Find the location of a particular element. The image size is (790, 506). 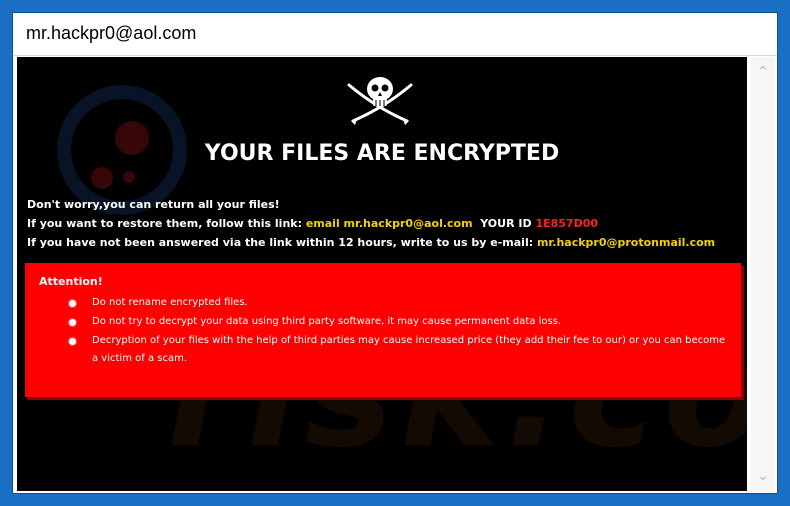

attention-title: Attention! is located at coordinates (71, 281).